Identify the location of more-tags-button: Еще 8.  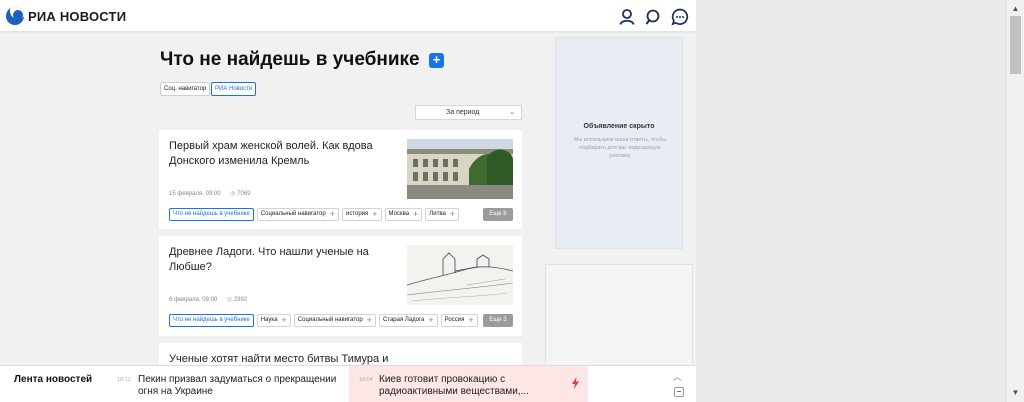
(498, 214).